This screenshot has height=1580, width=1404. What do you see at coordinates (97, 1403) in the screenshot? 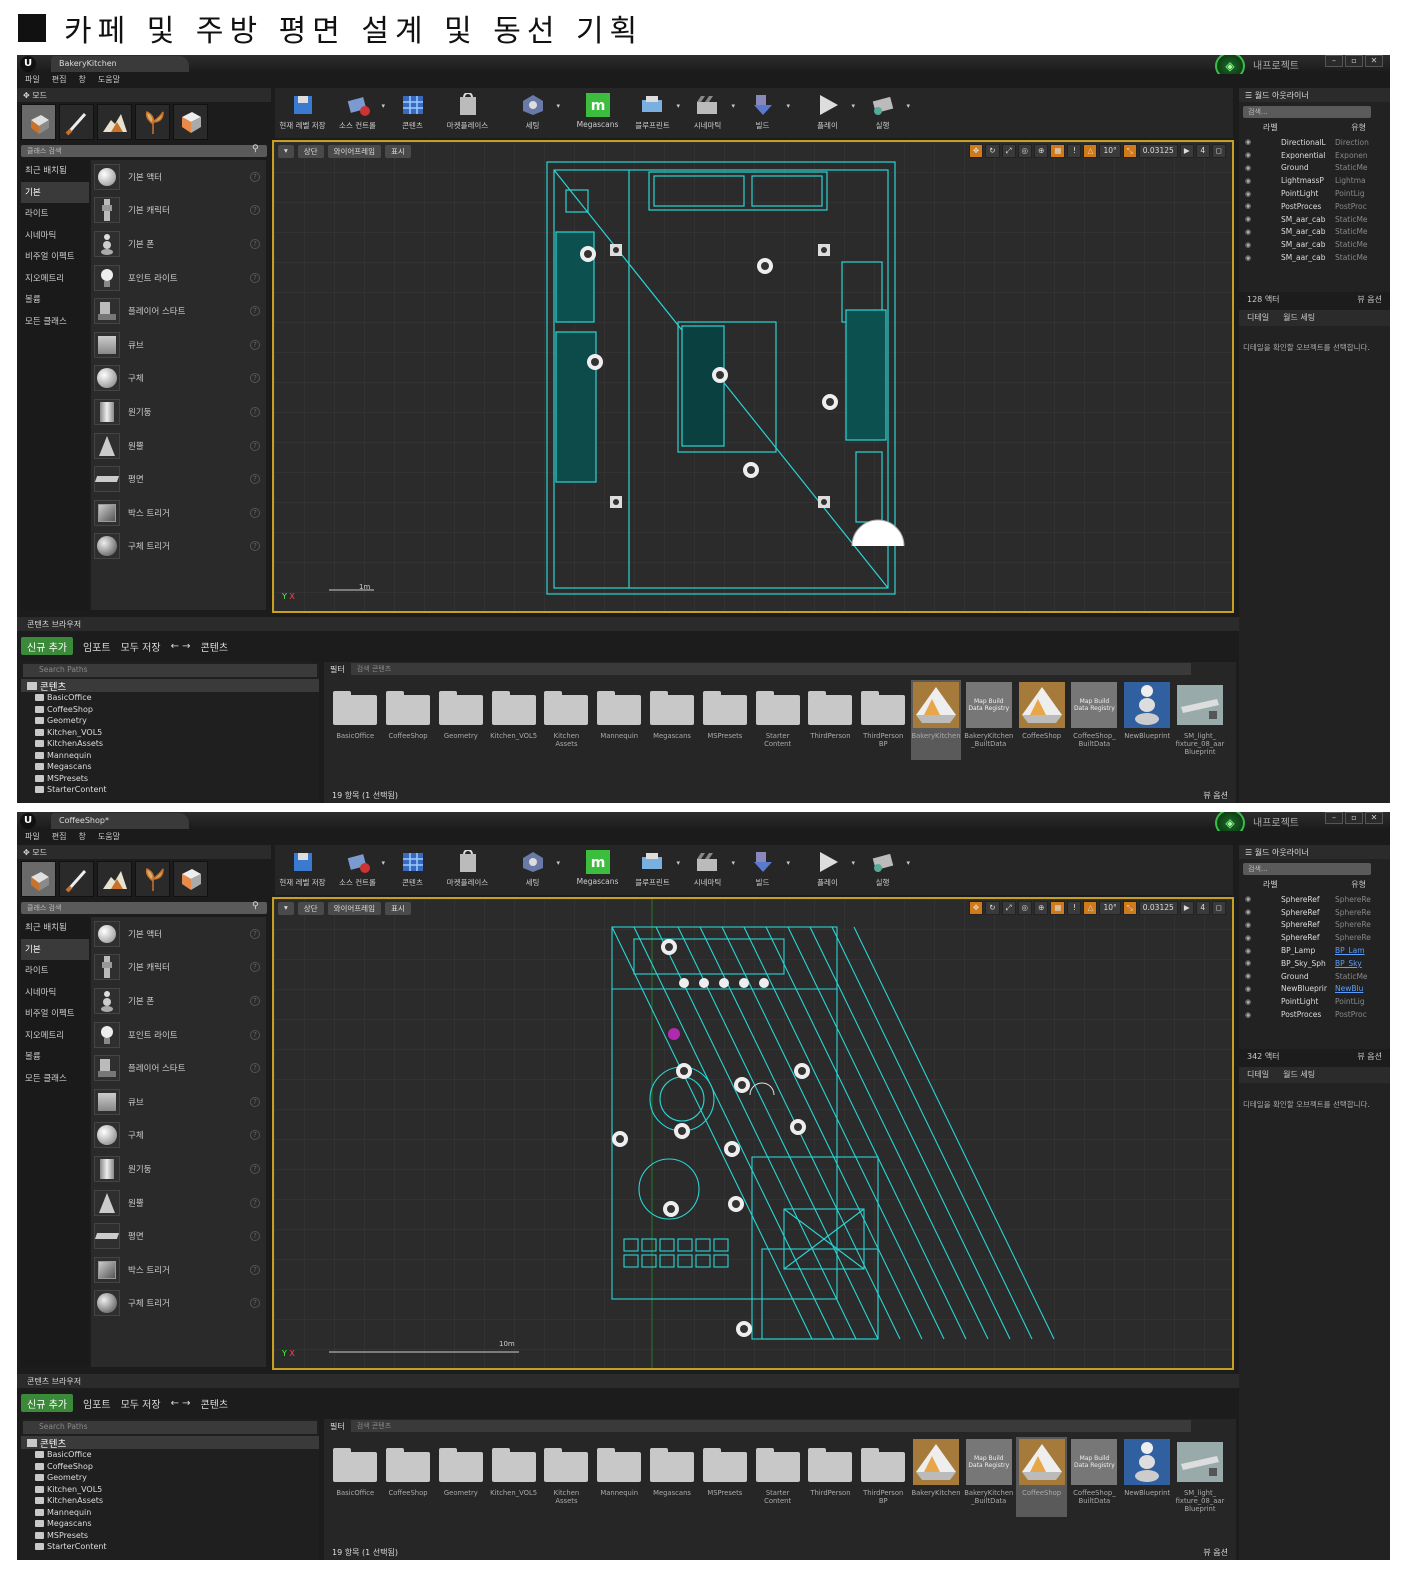
I see `import-button: 임포트` at bounding box center [97, 1403].